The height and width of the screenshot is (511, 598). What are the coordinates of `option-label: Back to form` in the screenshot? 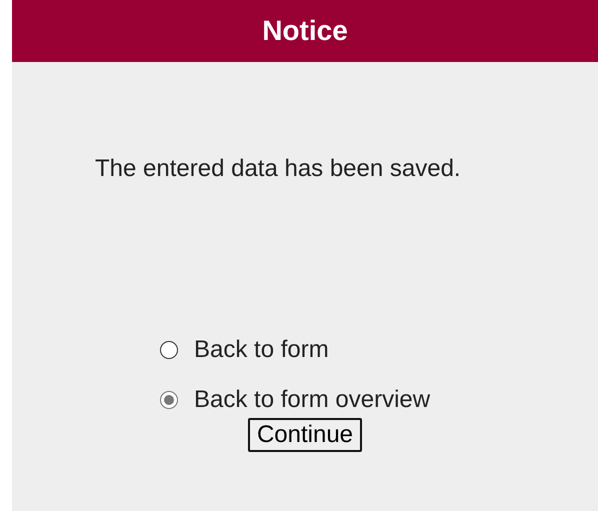 It's located at (261, 350).